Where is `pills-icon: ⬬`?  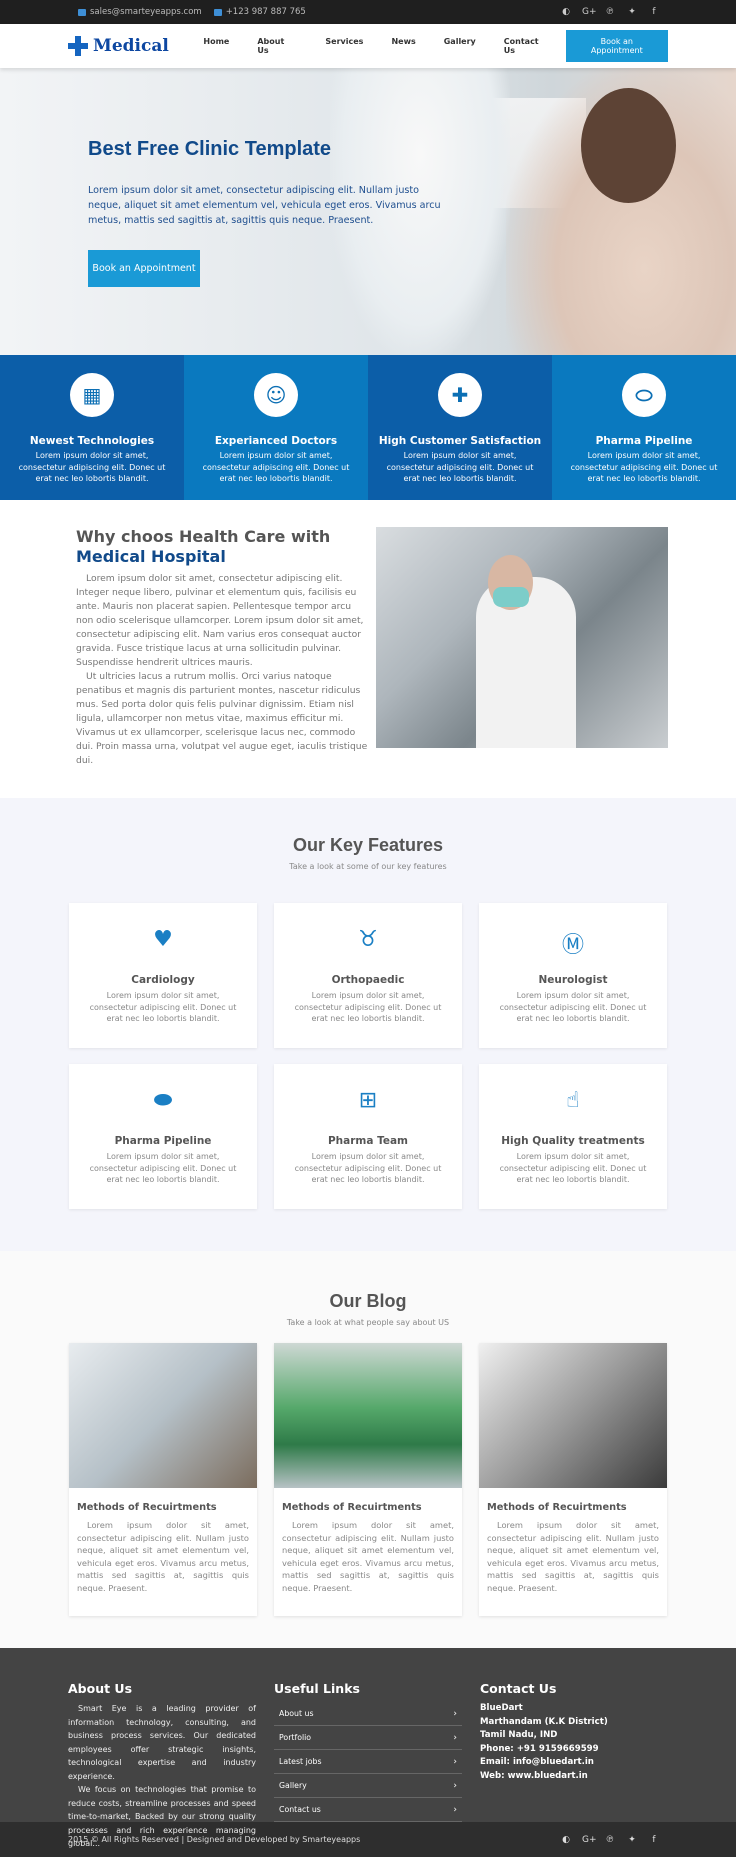 pills-icon: ⬬ is located at coordinates (163, 1100).